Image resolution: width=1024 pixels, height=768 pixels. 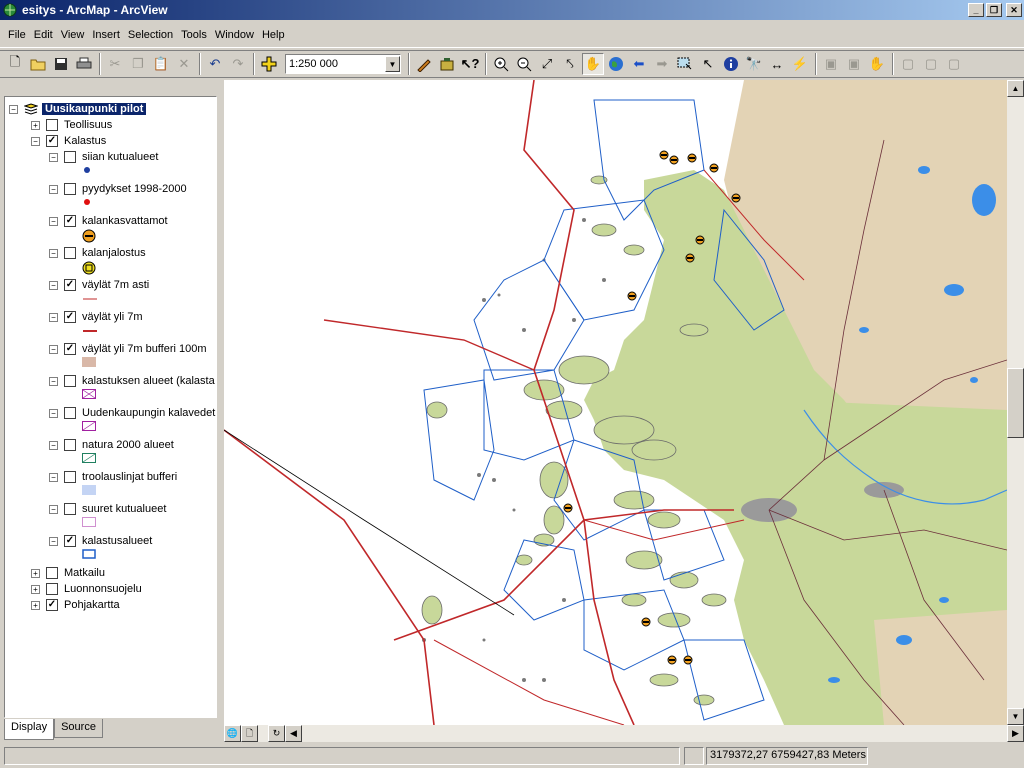 What do you see at coordinates (97, 253) in the screenshot?
I see `toc-layer-row: − kalanjalostus` at bounding box center [97, 253].